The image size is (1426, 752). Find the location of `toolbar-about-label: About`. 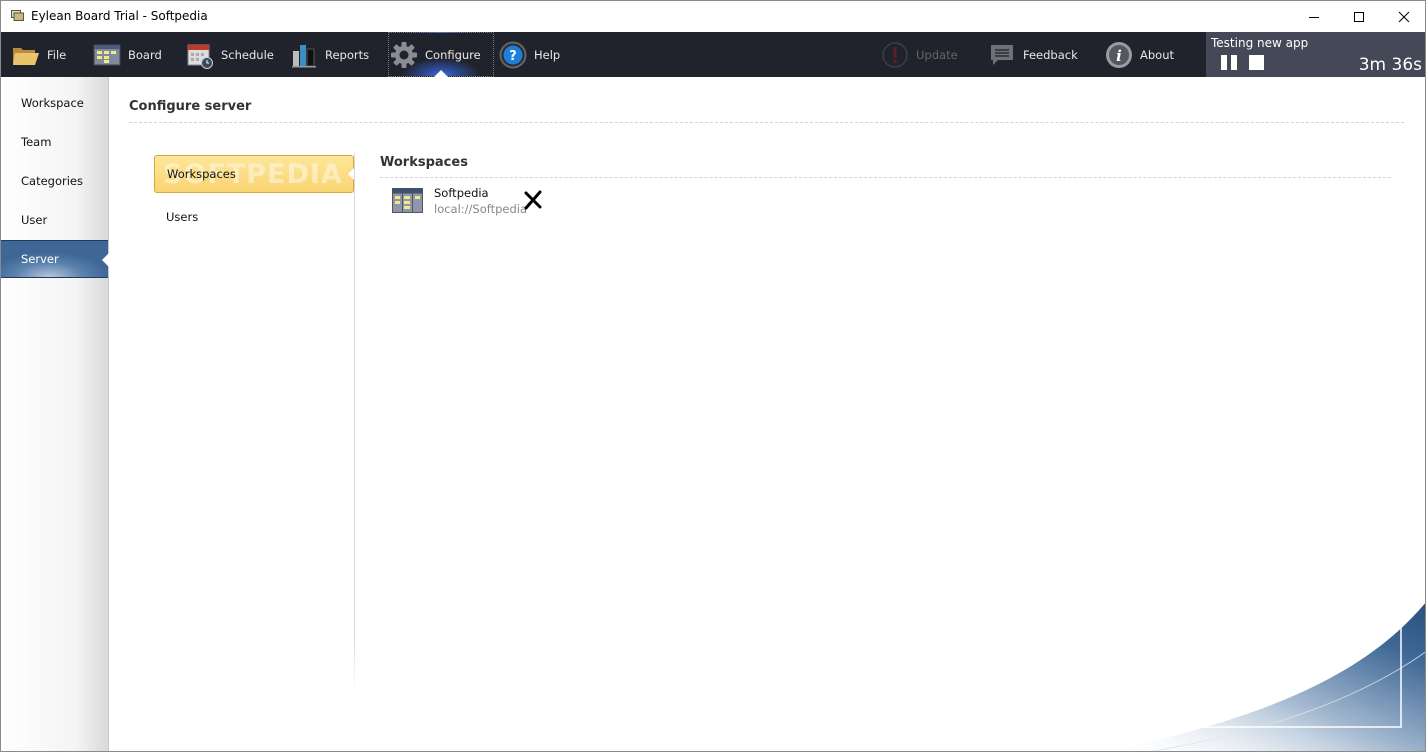

toolbar-about-label: About is located at coordinates (1157, 54).